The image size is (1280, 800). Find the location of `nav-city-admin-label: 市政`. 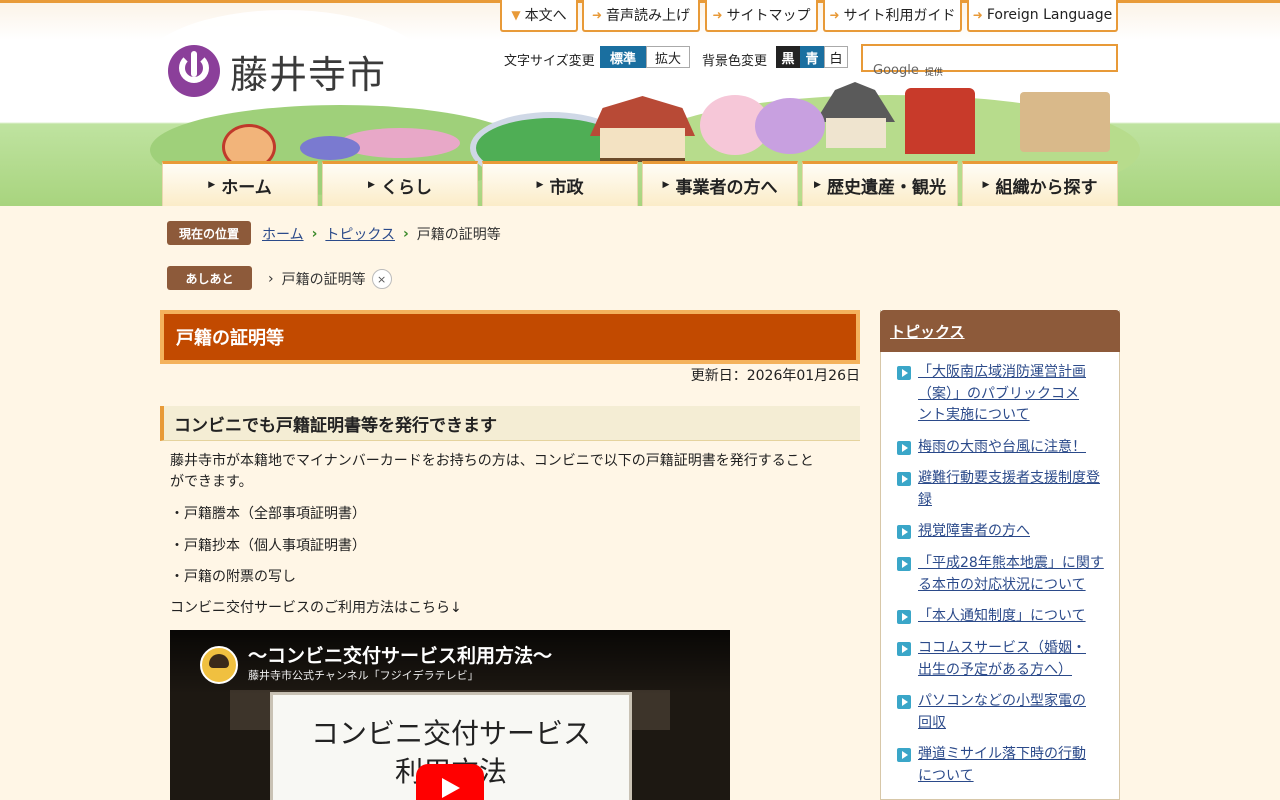

nav-city-admin-label: 市政 is located at coordinates (566, 187).